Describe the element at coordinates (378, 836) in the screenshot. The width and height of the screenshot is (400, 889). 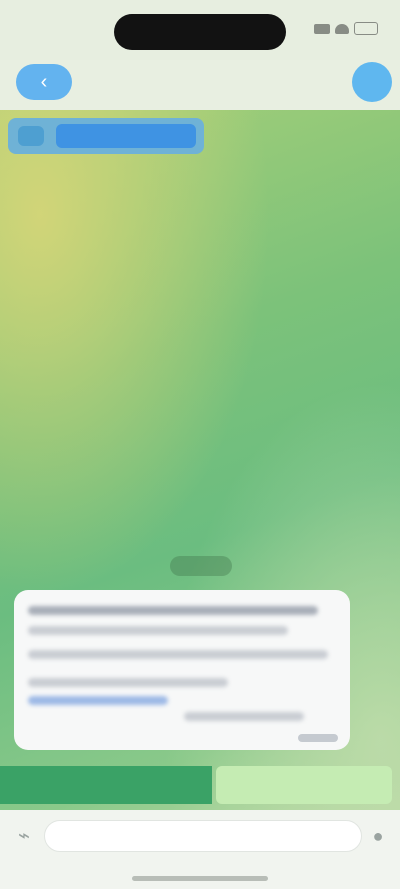
I see `microphone-icon: ●` at that location.